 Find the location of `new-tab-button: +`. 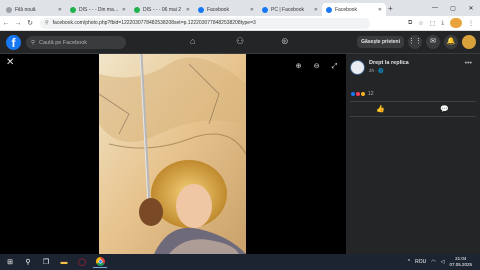

new-tab-button: + is located at coordinates (390, 8).